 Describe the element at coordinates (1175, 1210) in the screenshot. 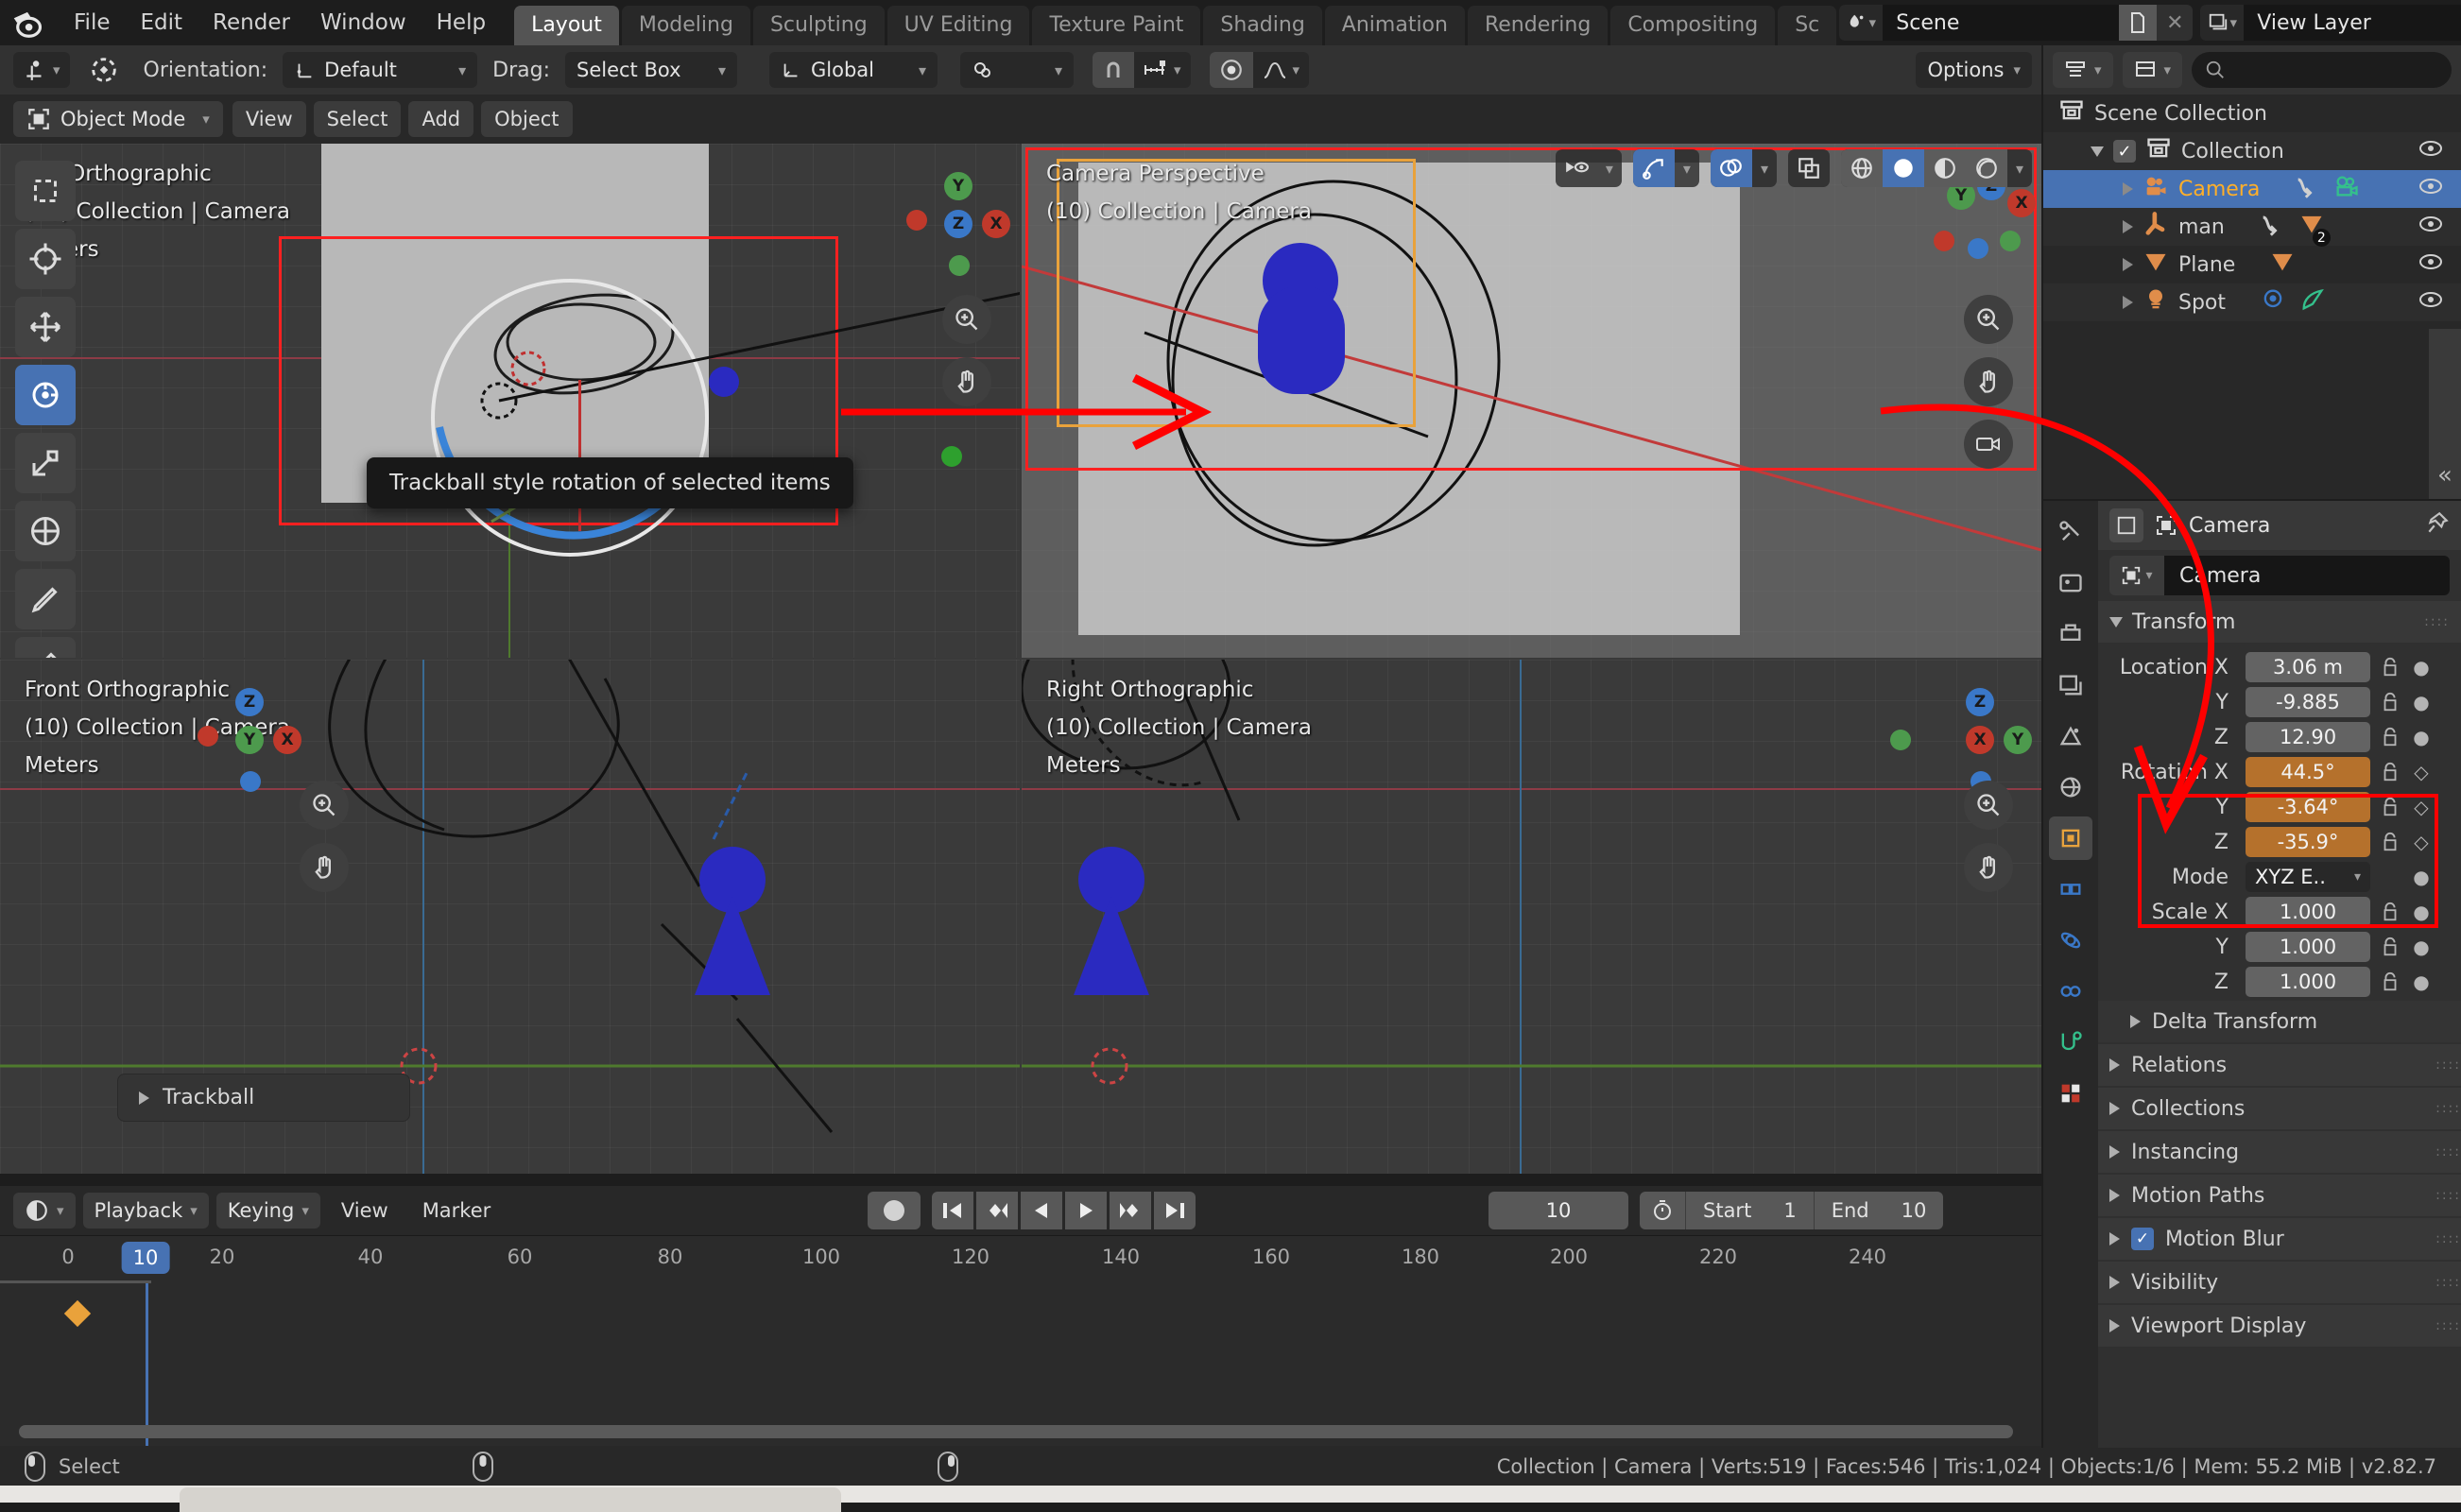

I see `jump-to-end-button` at that location.